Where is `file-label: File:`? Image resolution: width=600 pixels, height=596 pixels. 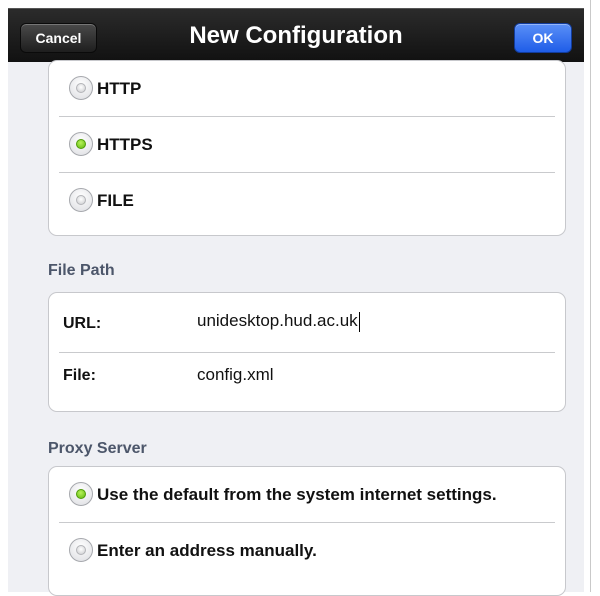 file-label: File: is located at coordinates (79, 375).